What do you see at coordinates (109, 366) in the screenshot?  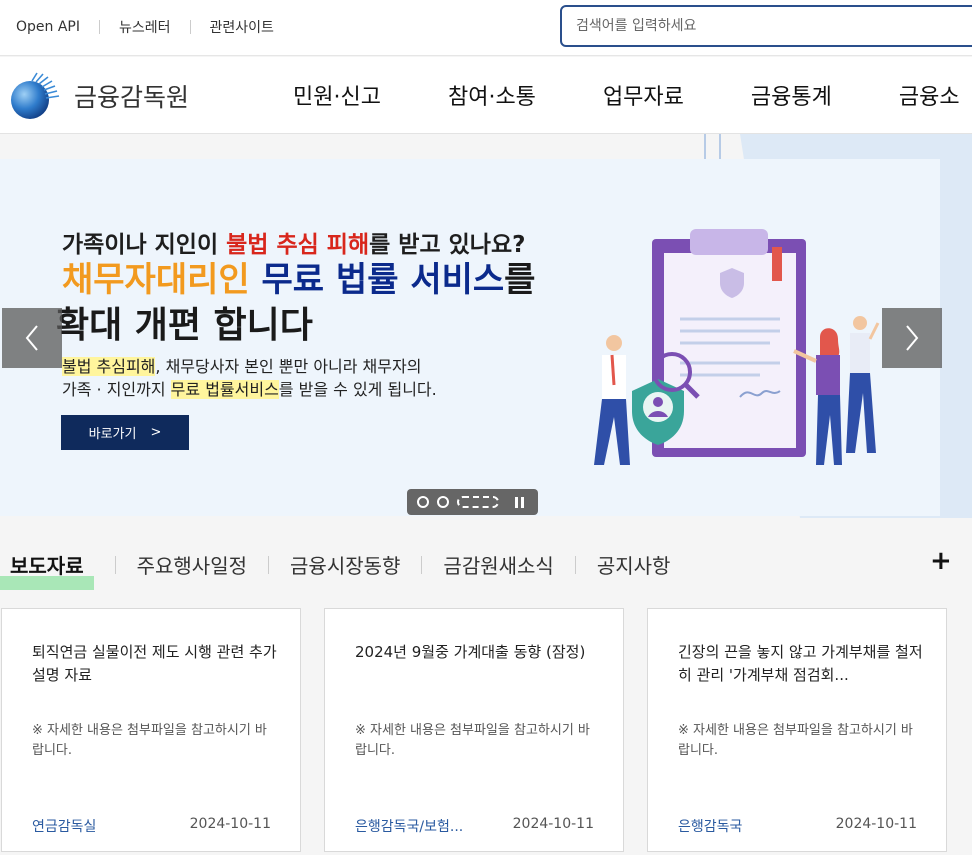 I see `description-highlight: 불법 추심피해` at bounding box center [109, 366].